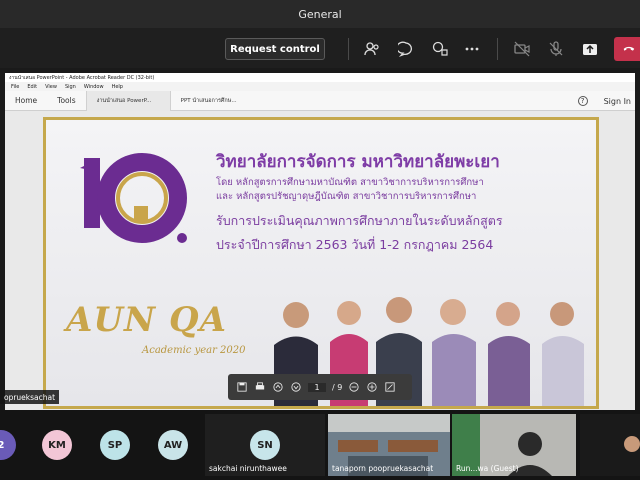 This screenshot has height=480, width=640. I want to click on menu-file: File, so click(15, 87).